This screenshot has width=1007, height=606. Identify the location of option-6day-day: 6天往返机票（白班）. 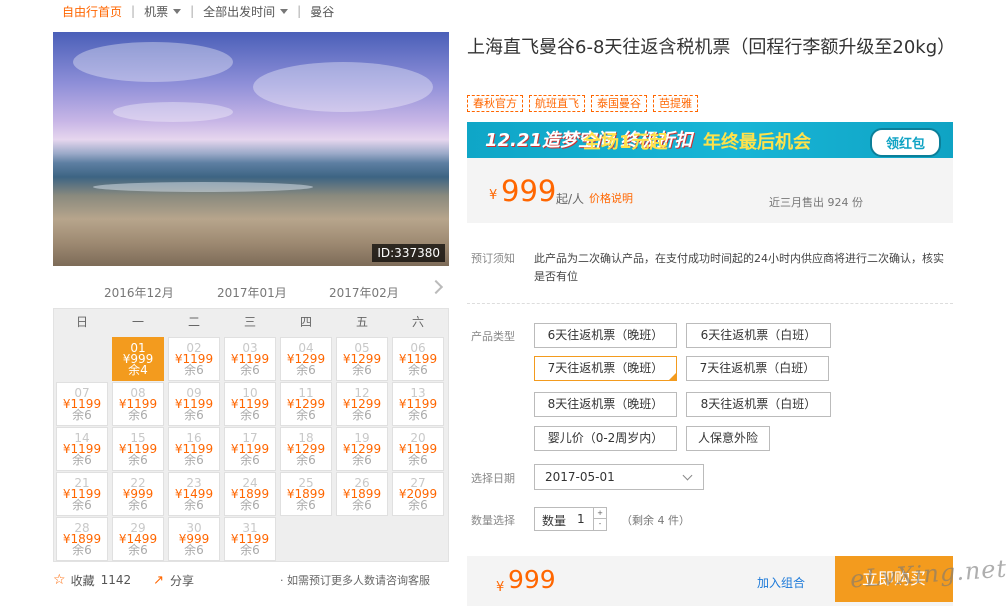
(758, 335).